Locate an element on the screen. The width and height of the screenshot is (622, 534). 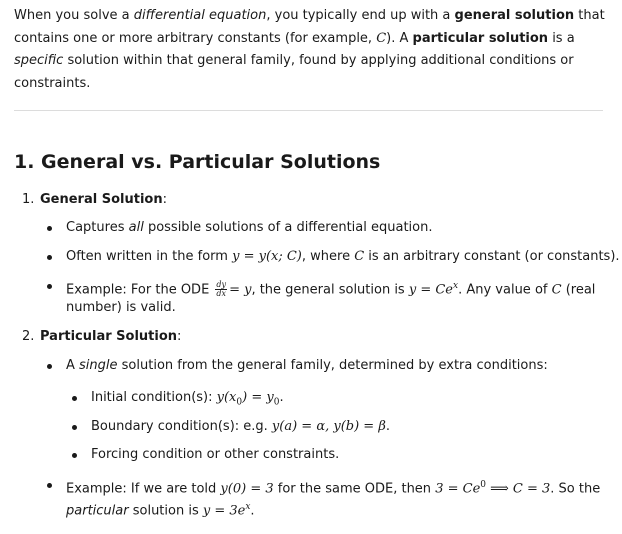
bullet-text: Example: For the ODE is located at coordinates (140, 290).